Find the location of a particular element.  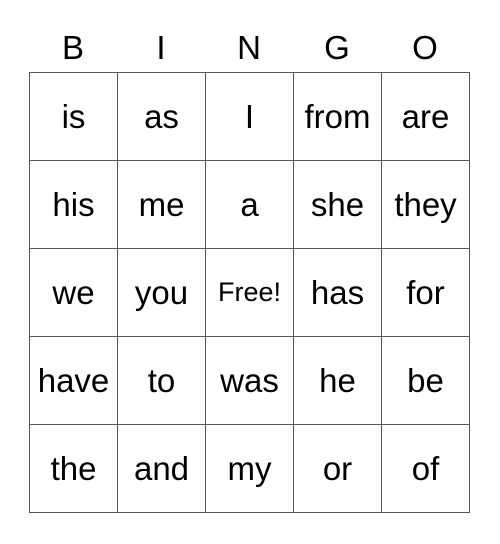

bingo-cell: has is located at coordinates (337, 292).